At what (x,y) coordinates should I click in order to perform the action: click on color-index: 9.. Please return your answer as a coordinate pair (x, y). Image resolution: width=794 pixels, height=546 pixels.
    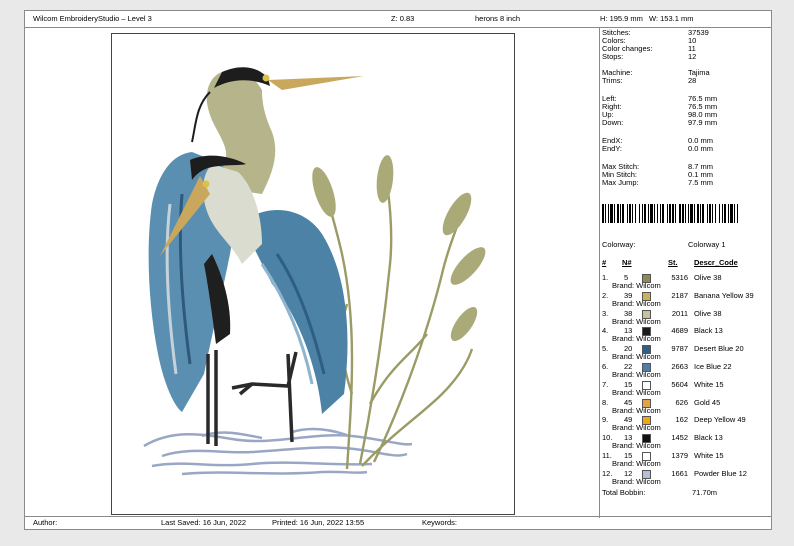
    Looking at the image, I should click on (605, 420).